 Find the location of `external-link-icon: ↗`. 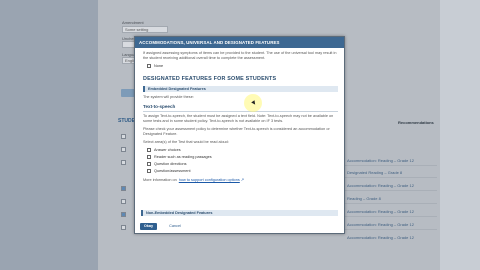

external-link-icon: ↗ is located at coordinates (242, 179).